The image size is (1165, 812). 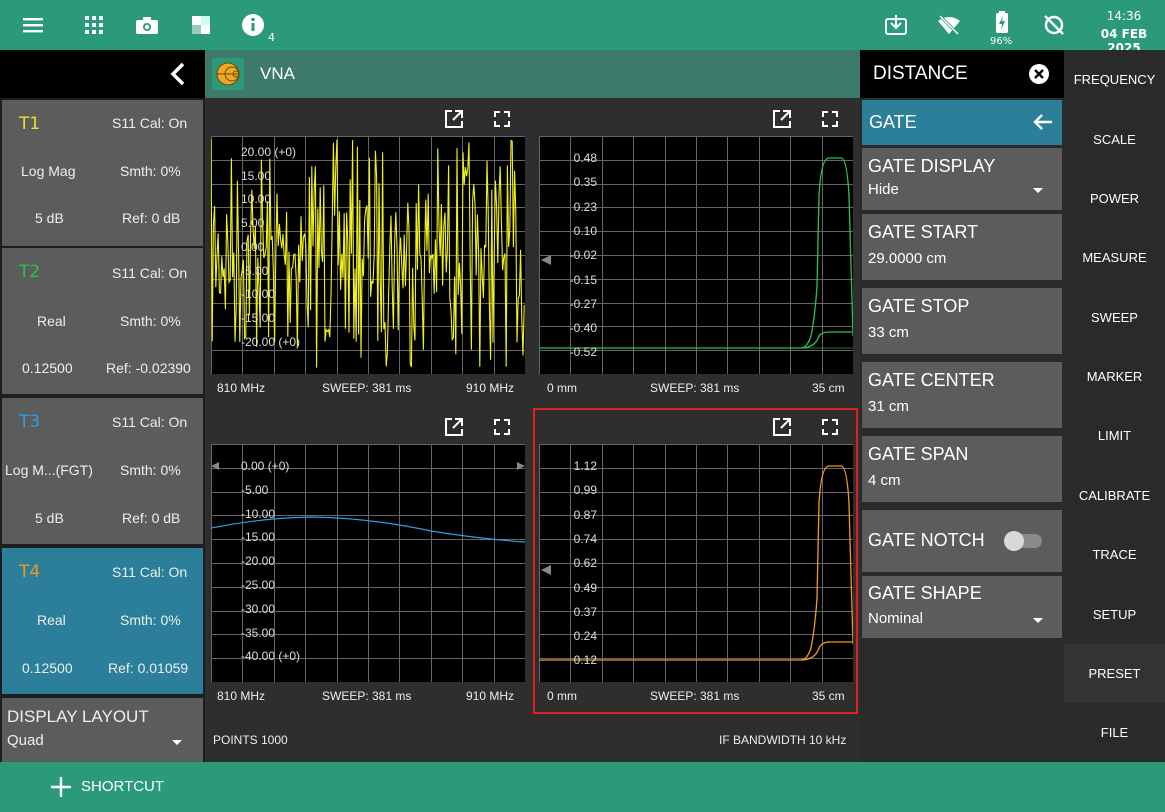 What do you see at coordinates (962, 122) in the screenshot?
I see `gate-submenu-header: GATE` at bounding box center [962, 122].